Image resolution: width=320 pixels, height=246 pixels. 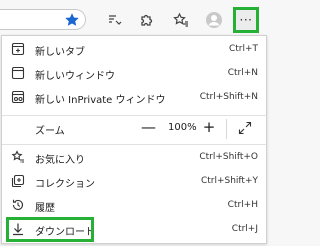 What do you see at coordinates (65, 184) in the screenshot?
I see `menu-item-label: コレクション` at bounding box center [65, 184].